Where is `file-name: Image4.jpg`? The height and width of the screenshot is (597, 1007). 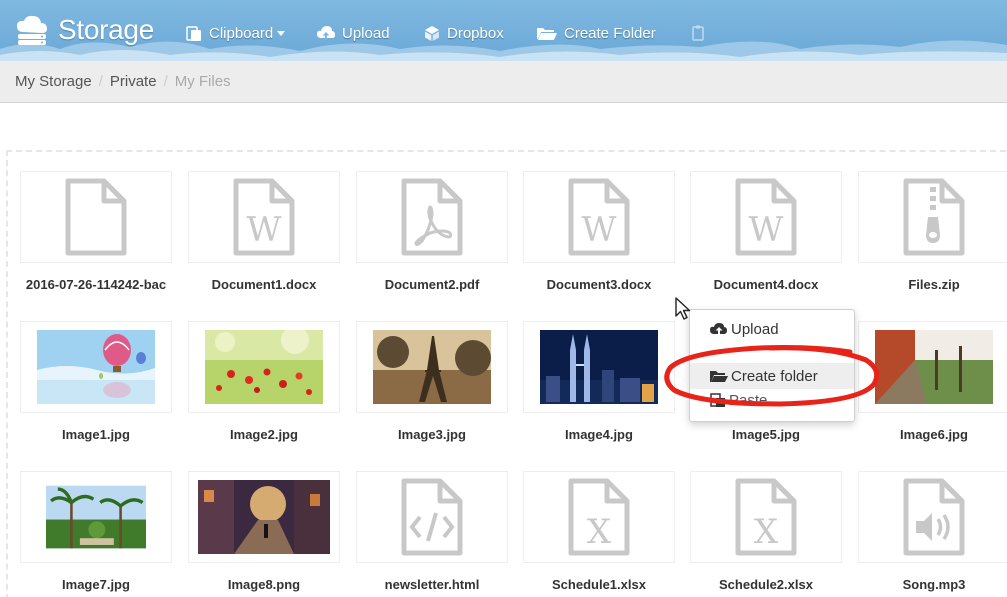
file-name: Image4.jpg is located at coordinates (599, 434).